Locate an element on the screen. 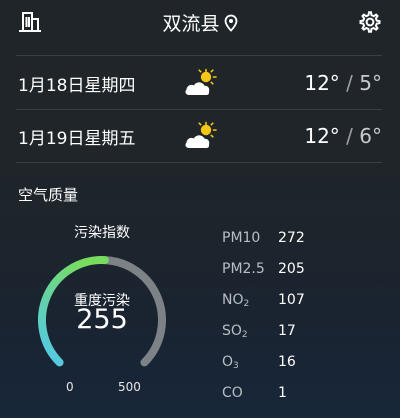  aqi-value: 255 is located at coordinates (102, 319).